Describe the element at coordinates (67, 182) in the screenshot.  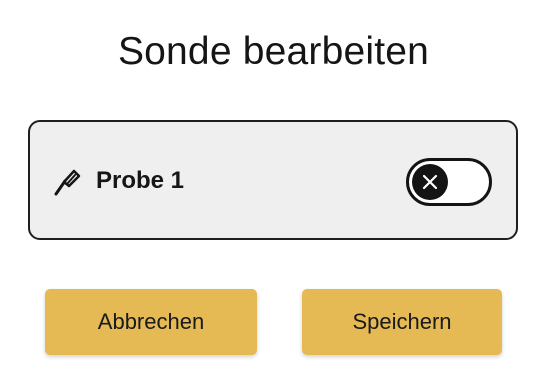
I see `probe-icon` at that location.